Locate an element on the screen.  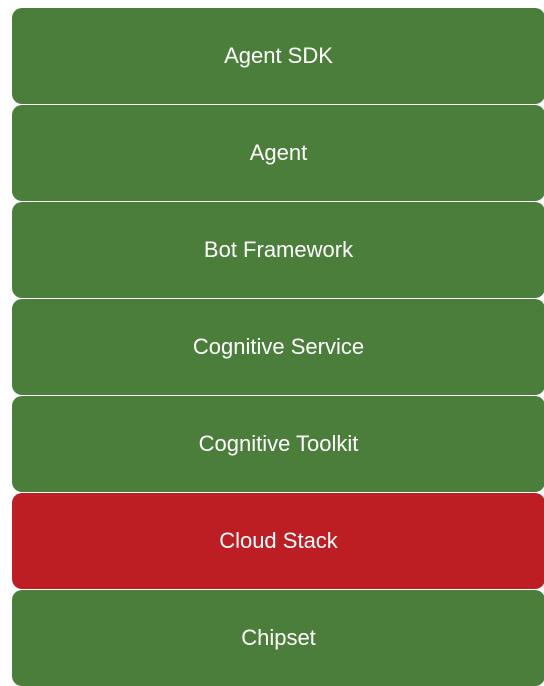
layer-agent-sdk: Agent SDK is located at coordinates (278, 56).